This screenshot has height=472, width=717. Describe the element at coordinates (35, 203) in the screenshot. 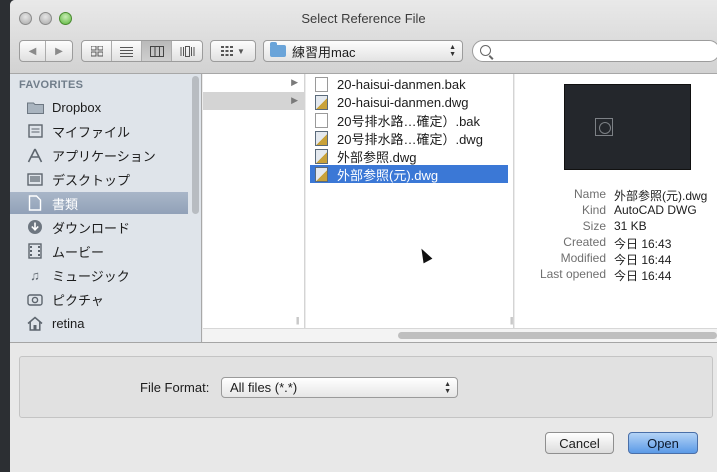

I see `documents-icon` at that location.